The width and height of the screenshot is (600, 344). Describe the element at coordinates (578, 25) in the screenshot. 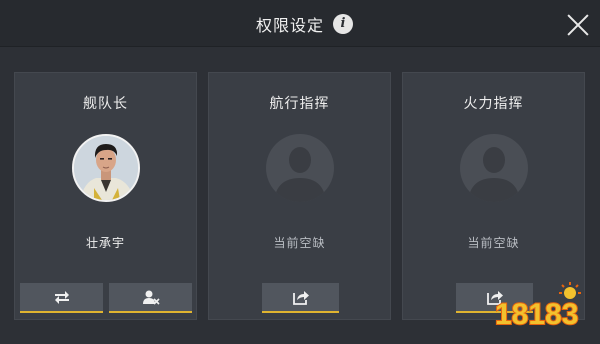

I see `close-icon` at that location.